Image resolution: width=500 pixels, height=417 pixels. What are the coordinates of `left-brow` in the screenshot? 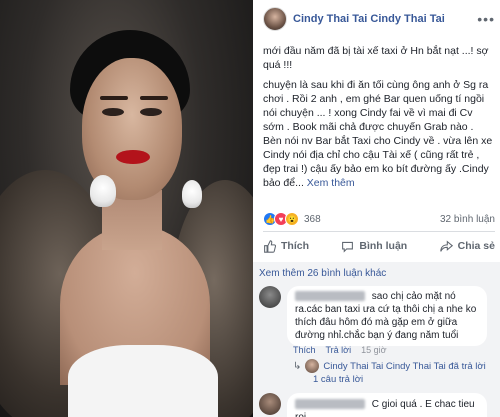 It's located at (114, 98).